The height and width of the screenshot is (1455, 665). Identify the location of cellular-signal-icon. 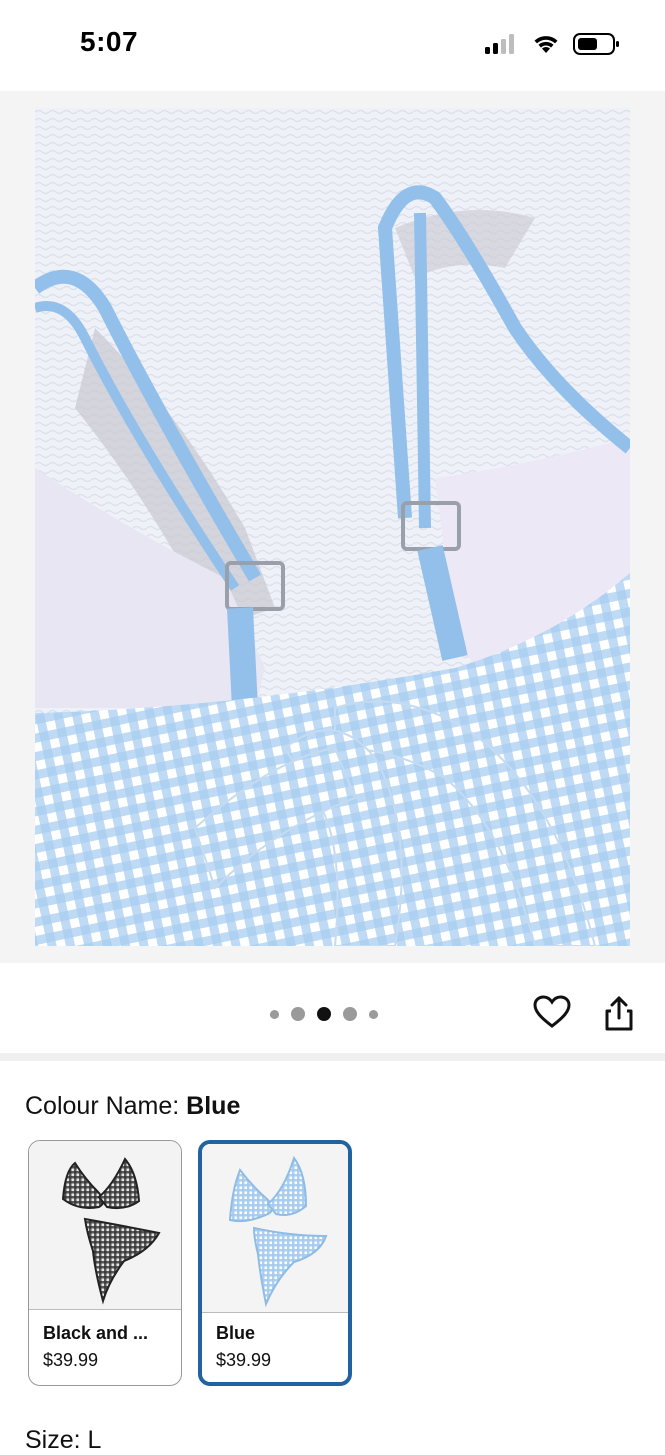
(499, 44).